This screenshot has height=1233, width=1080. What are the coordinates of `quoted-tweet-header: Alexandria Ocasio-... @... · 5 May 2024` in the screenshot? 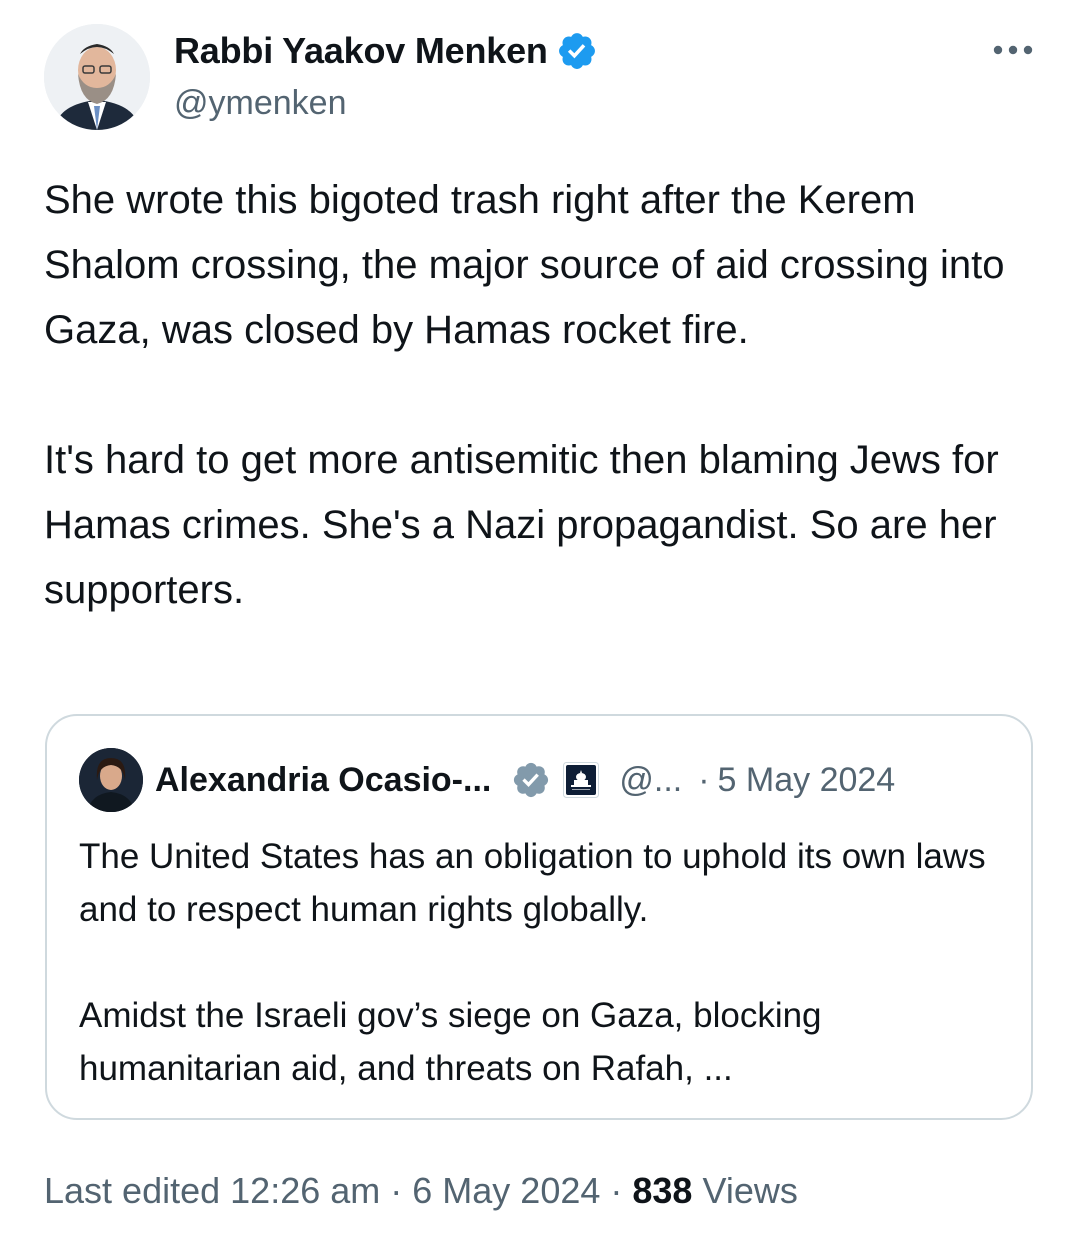 It's located at (540, 780).